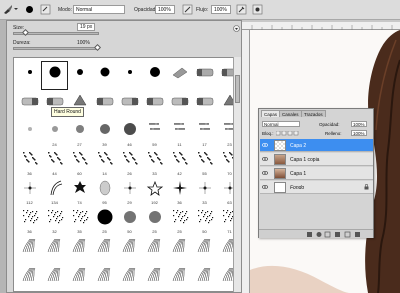 Image resolution: width=400 pixels, height=293 pixels. I want to click on brush-tip-cell: 74, so click(79, 191).